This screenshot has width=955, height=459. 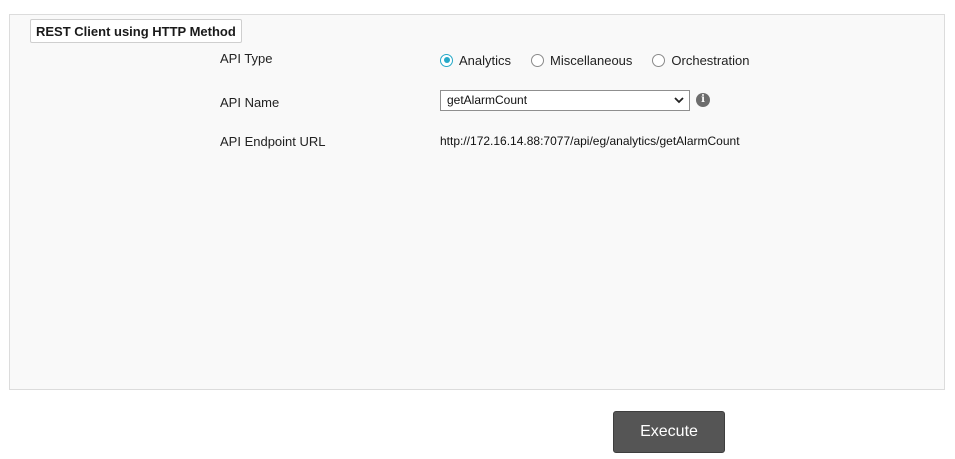 I want to click on info-icon: i, so click(x=703, y=100).